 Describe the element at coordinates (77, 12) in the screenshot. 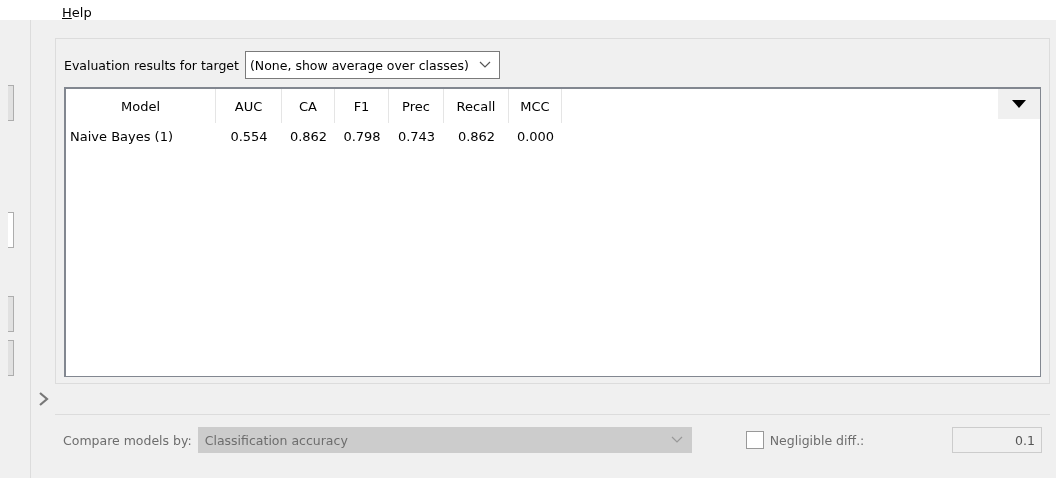

I see `menu-item: Help` at that location.